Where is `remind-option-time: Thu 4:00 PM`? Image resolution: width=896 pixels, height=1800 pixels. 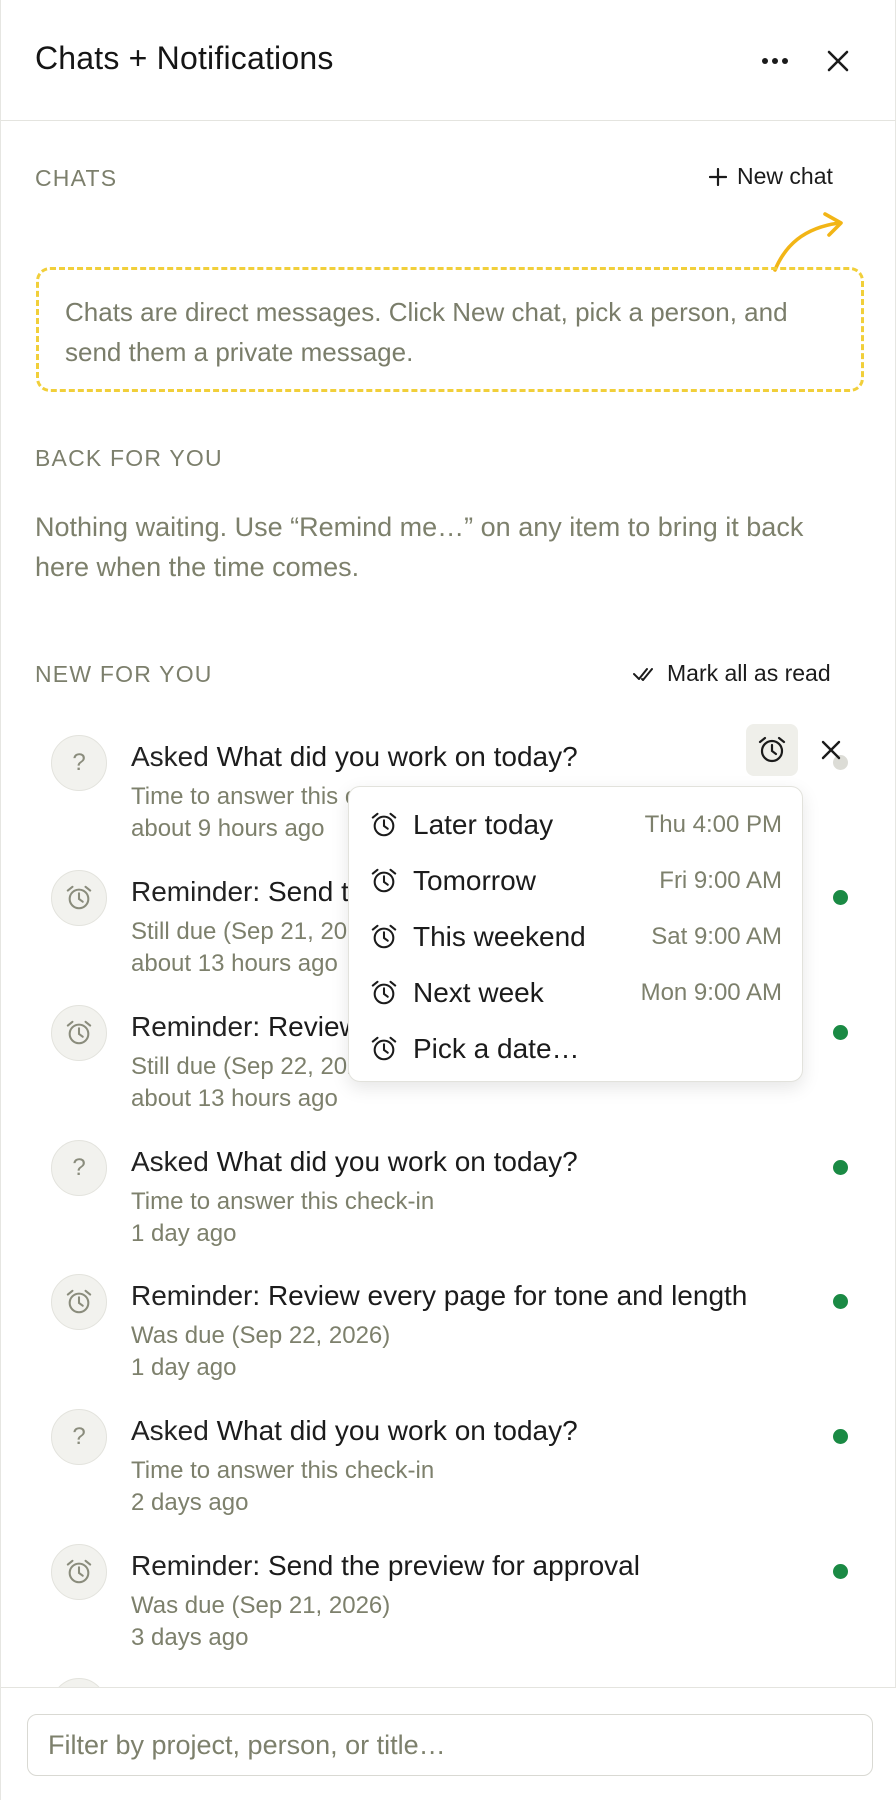
remind-option-time: Thu 4:00 PM is located at coordinates (713, 824).